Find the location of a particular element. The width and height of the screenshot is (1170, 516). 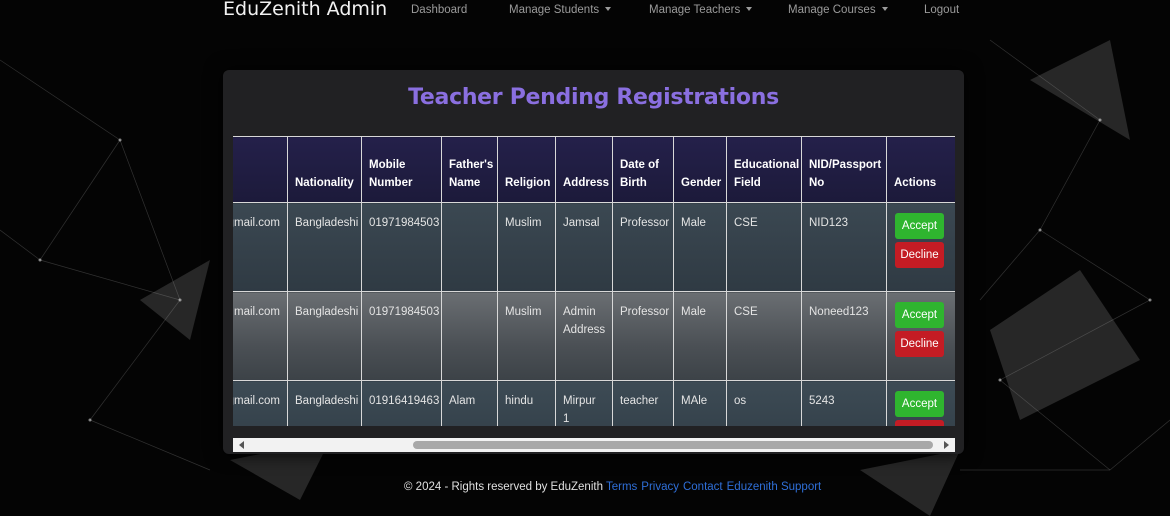

col-header-dob: Date of Birth is located at coordinates (643, 169).